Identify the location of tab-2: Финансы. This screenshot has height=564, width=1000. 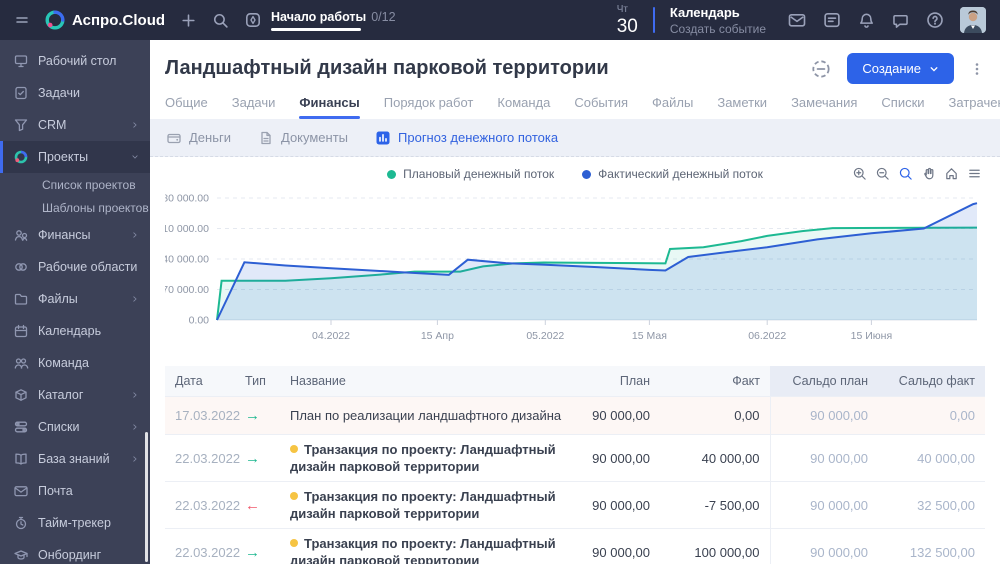
(330, 107).